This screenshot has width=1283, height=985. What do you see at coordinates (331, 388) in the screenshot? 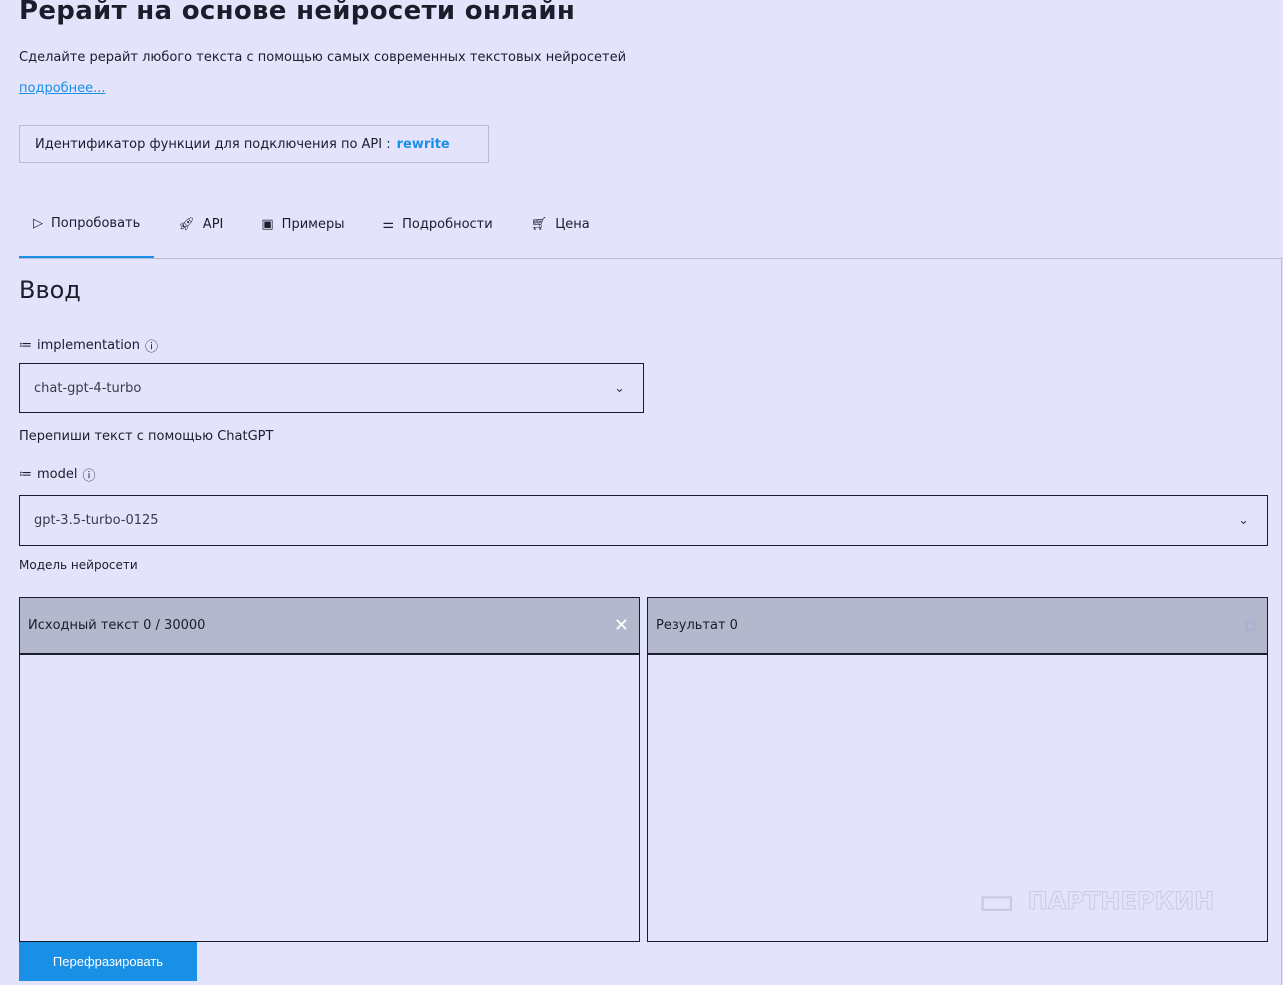
I see `implementation-select: chat-gpt-4-turbo ⌄` at bounding box center [331, 388].